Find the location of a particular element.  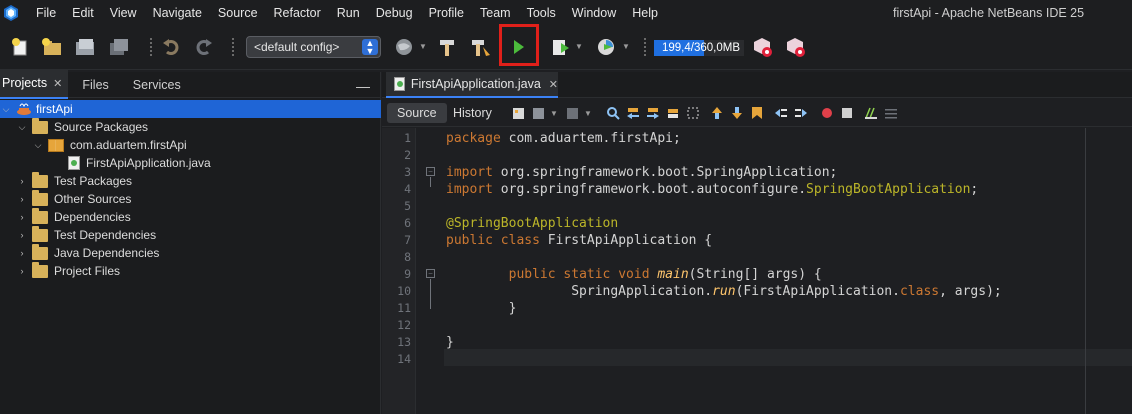

menu-navigate: Navigate is located at coordinates (177, 13).